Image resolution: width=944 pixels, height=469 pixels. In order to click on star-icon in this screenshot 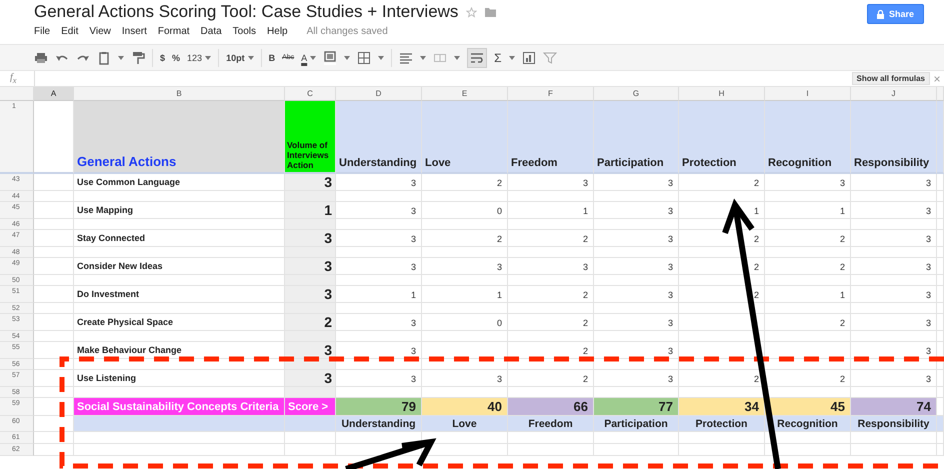, I will do `click(472, 12)`.